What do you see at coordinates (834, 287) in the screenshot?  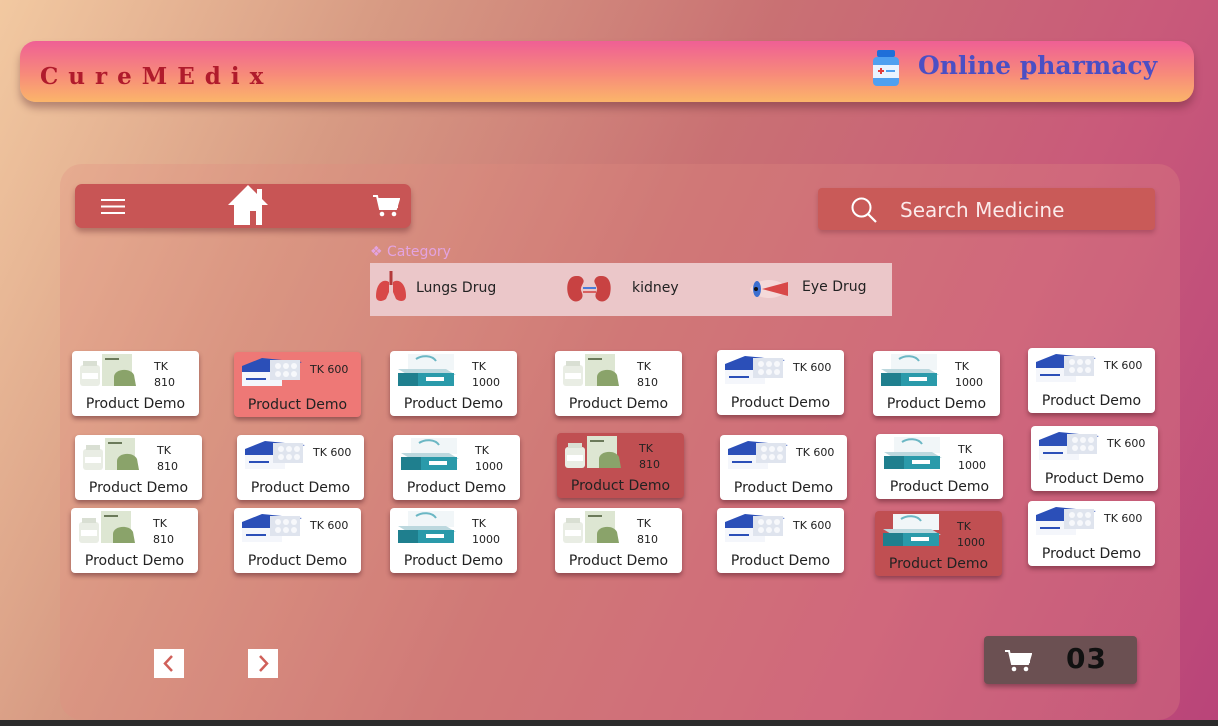 I see `category-label: Eye Drug` at bounding box center [834, 287].